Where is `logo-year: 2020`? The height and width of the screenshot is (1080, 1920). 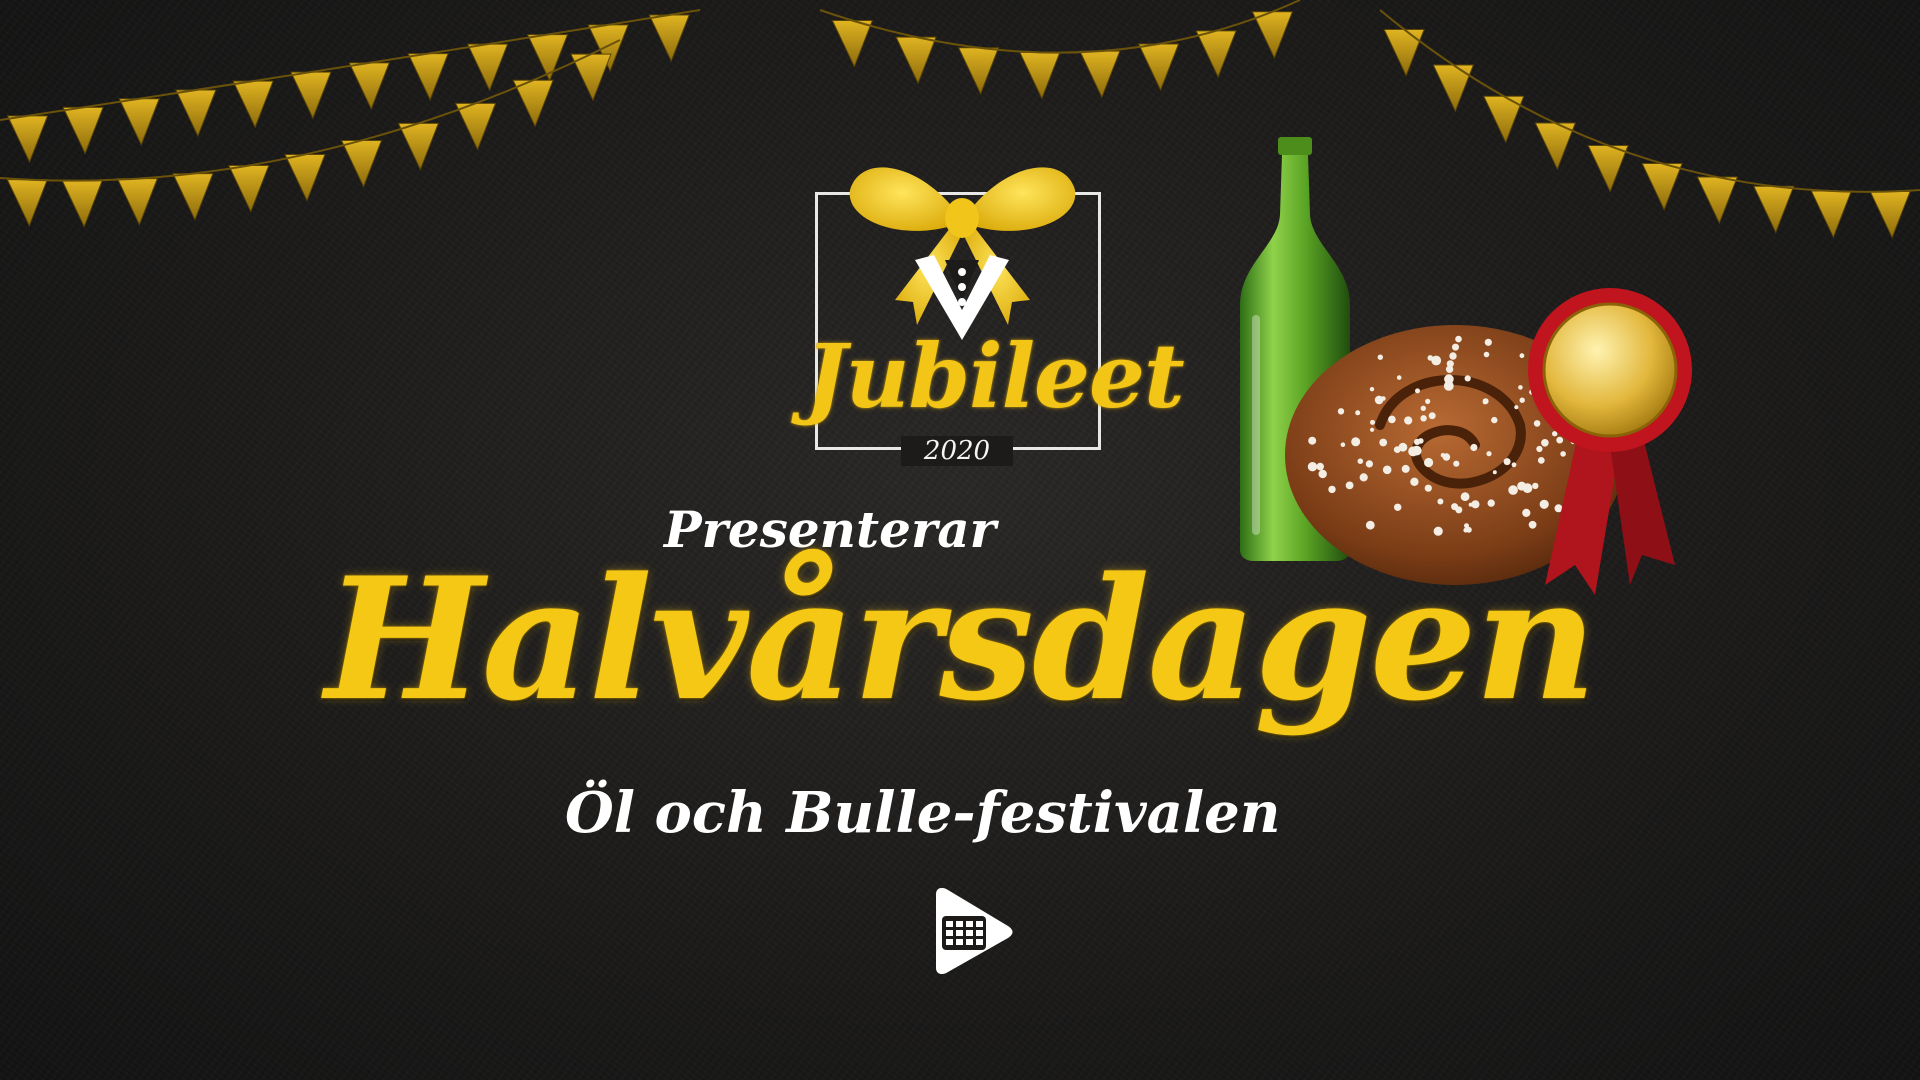
logo-year: 2020 is located at coordinates (957, 451).